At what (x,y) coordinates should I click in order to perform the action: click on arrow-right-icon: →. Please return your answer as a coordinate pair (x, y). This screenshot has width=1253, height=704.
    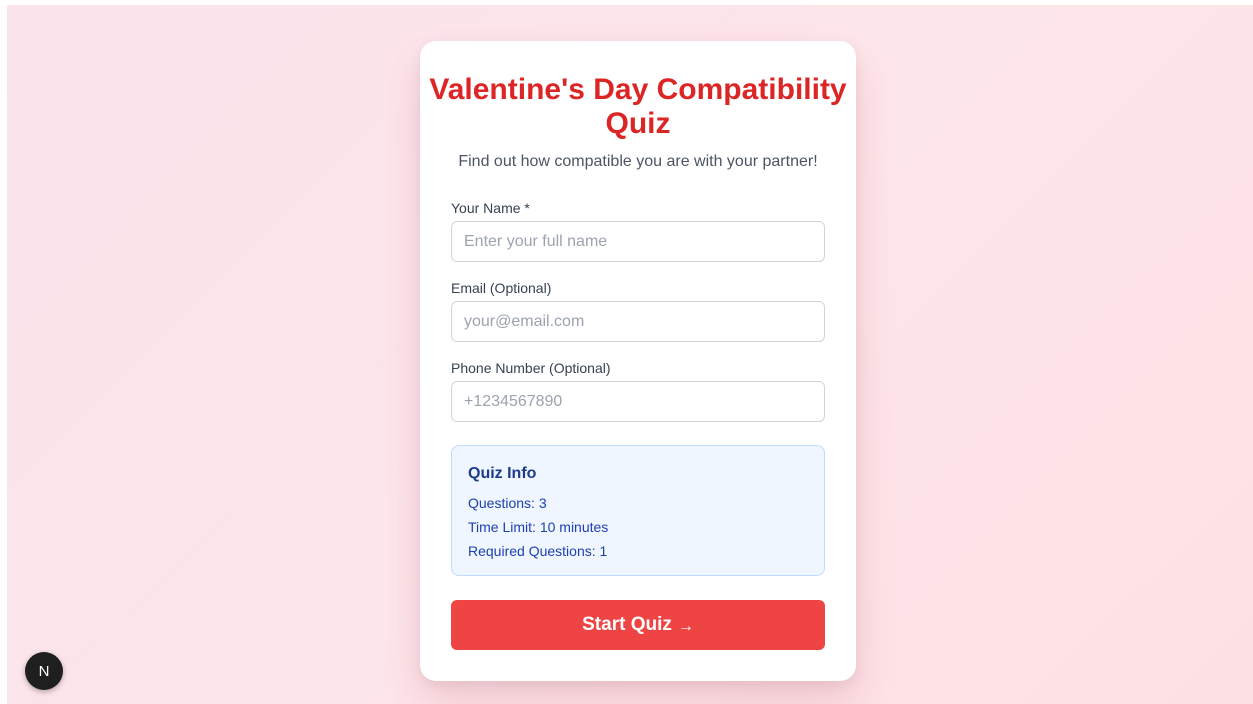
    Looking at the image, I should click on (685, 626).